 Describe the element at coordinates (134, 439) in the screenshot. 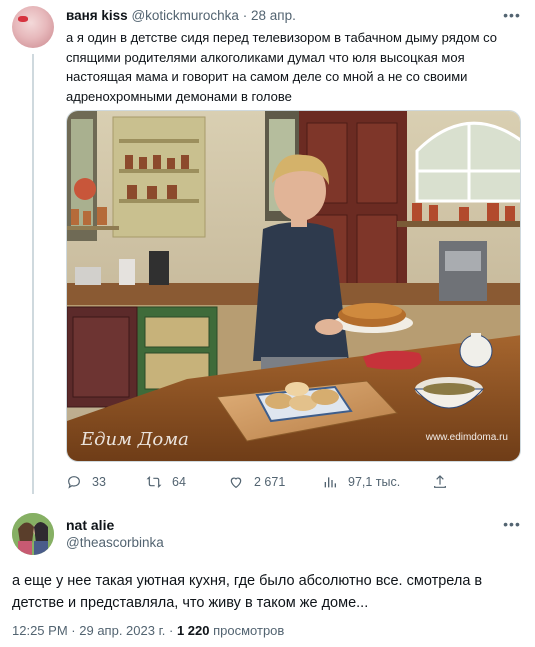

I see `edimdoma-logo: Едим Дома` at that location.